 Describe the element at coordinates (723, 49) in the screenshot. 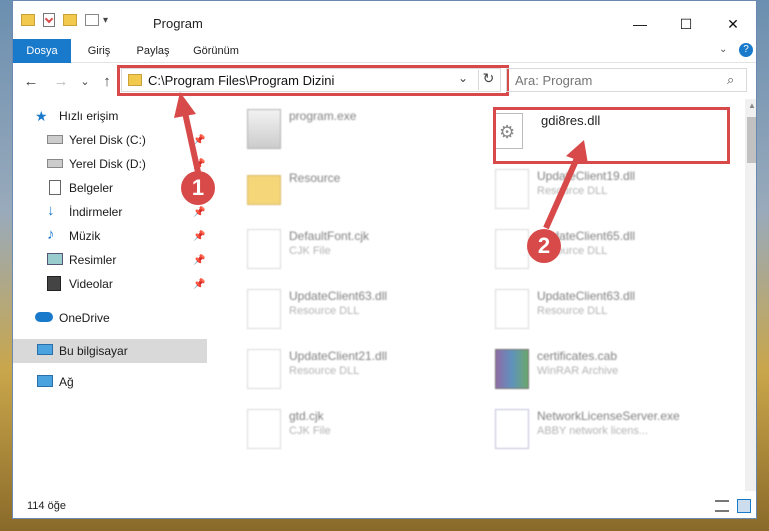

I see `expand-ribbon-icon: ⌄` at that location.